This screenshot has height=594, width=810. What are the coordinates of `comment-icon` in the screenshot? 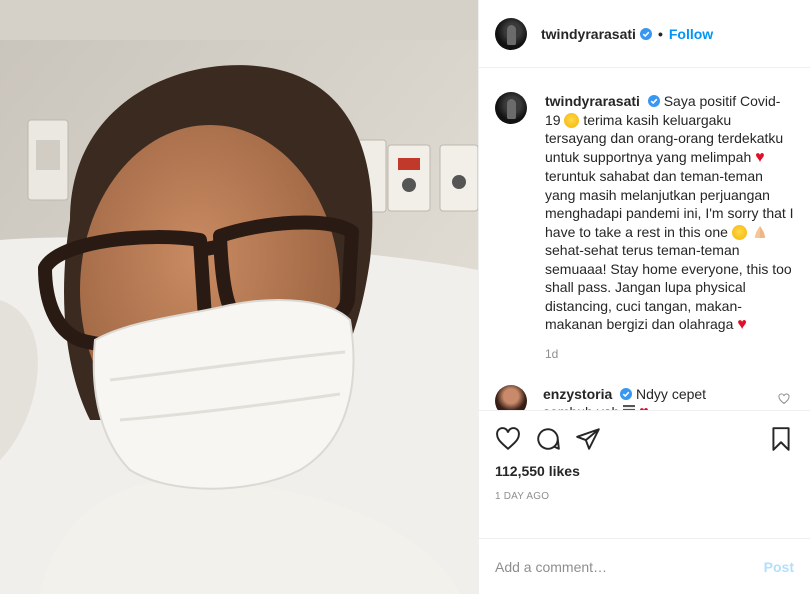 It's located at (548, 439).